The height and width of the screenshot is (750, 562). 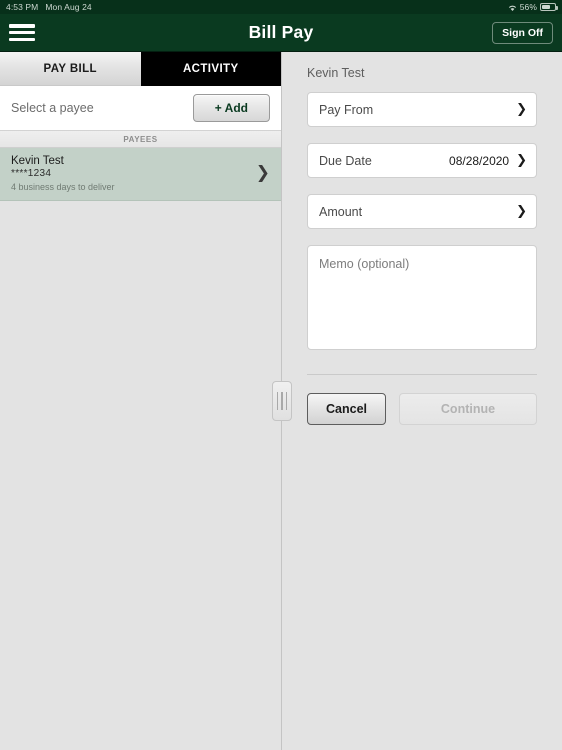 What do you see at coordinates (37, 161) in the screenshot?
I see `payee-name: Kevin Test` at bounding box center [37, 161].